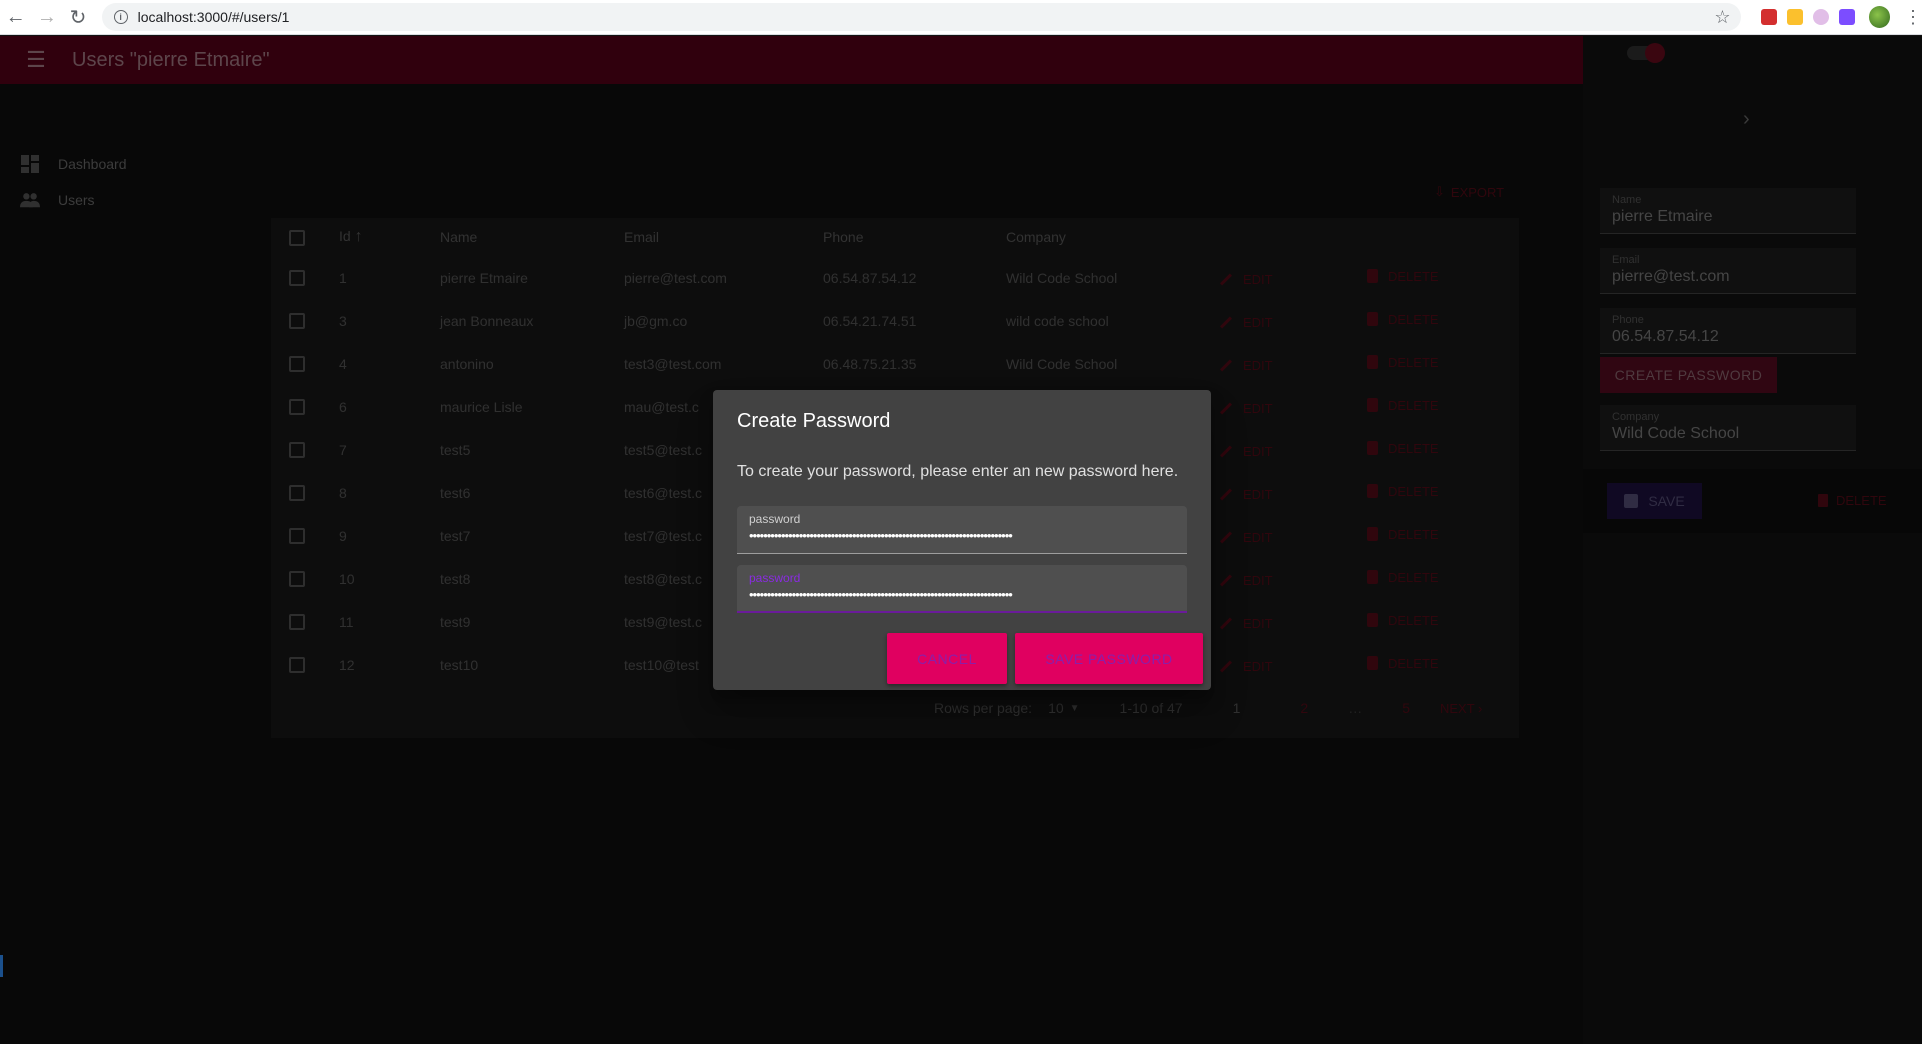  What do you see at coordinates (947, 658) in the screenshot?
I see `cancel-button: CANCEL` at bounding box center [947, 658].